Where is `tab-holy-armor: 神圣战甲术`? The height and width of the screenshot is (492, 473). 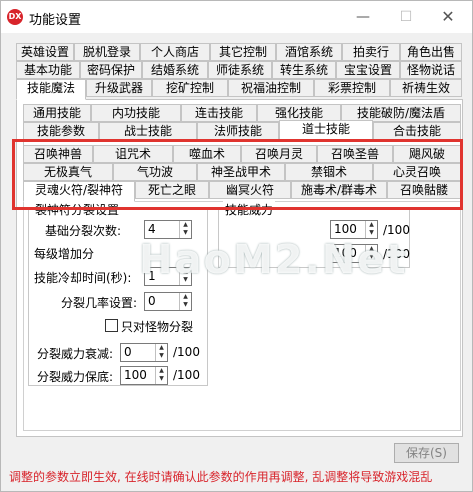
tab-holy-armor: 神圣战甲术 is located at coordinates (241, 172).